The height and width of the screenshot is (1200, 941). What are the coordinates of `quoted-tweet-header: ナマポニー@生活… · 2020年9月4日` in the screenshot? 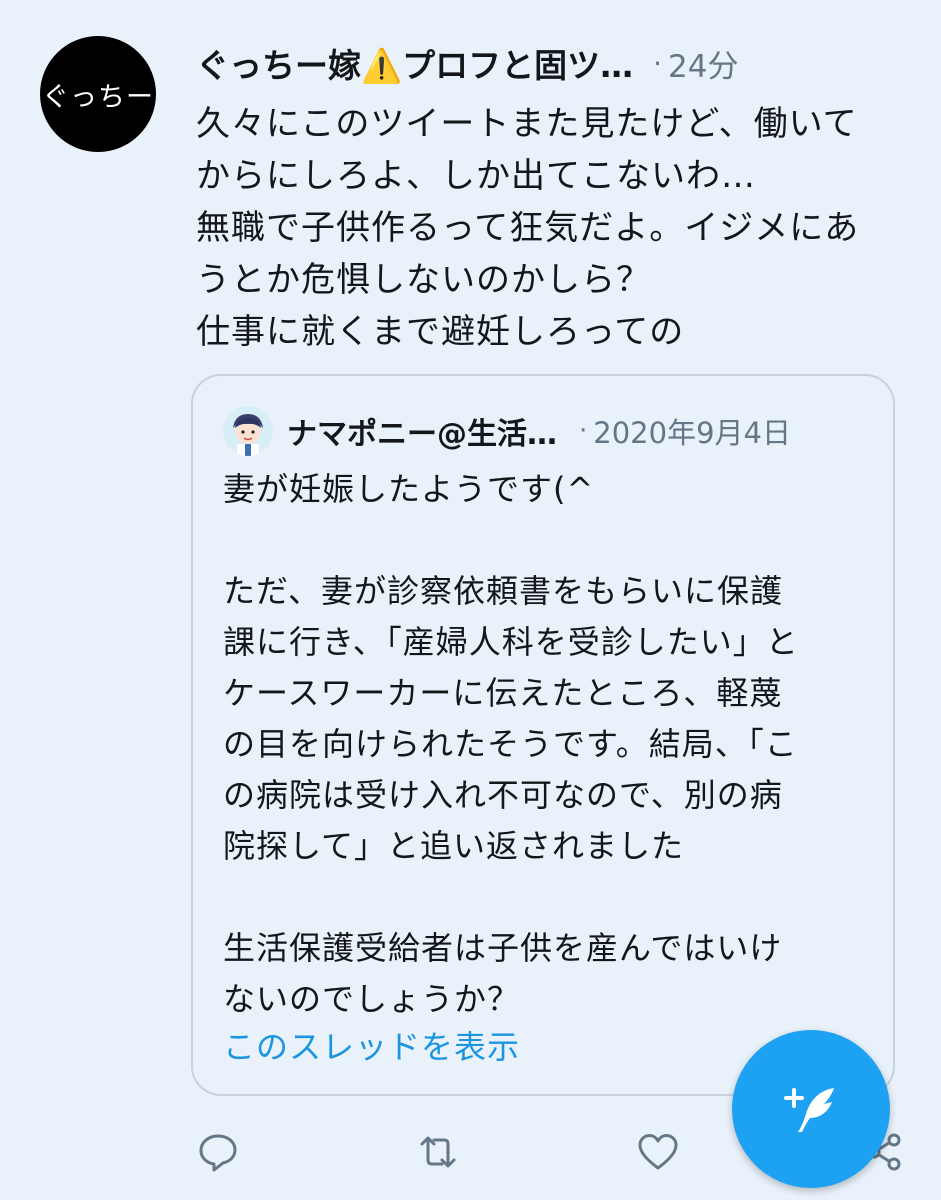 It's located at (587, 431).